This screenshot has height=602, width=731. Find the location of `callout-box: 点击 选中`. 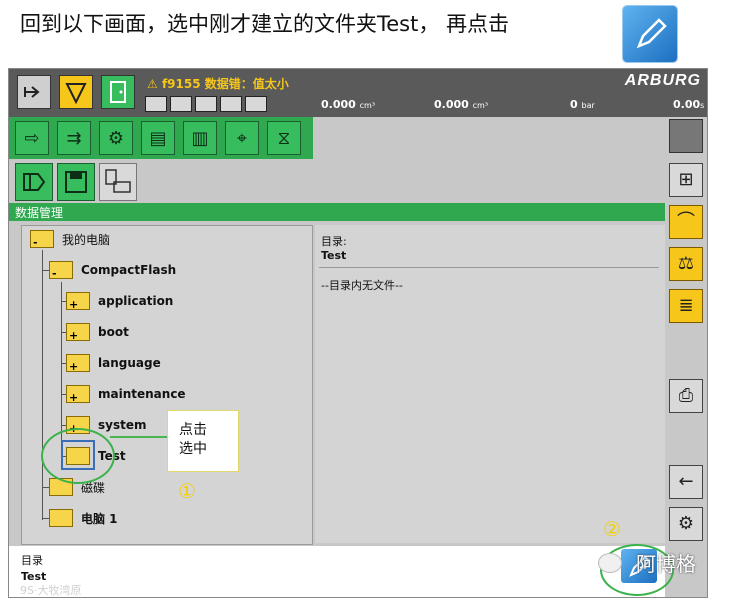

callout-box: 点击 选中 is located at coordinates (203, 441).